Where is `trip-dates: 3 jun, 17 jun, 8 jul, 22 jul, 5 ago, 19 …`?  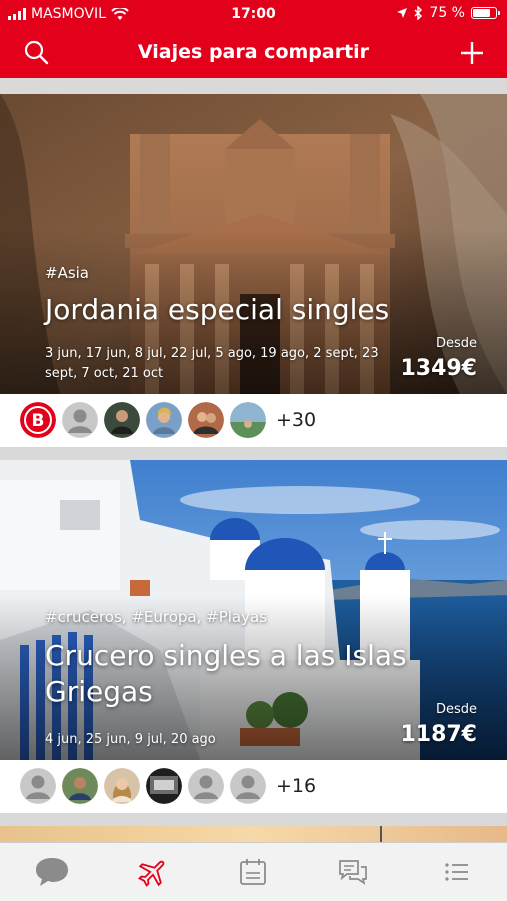
trip-dates: 3 jun, 17 jun, 8 jul, 22 jul, 5 ago, 19 … is located at coordinates (212, 363).